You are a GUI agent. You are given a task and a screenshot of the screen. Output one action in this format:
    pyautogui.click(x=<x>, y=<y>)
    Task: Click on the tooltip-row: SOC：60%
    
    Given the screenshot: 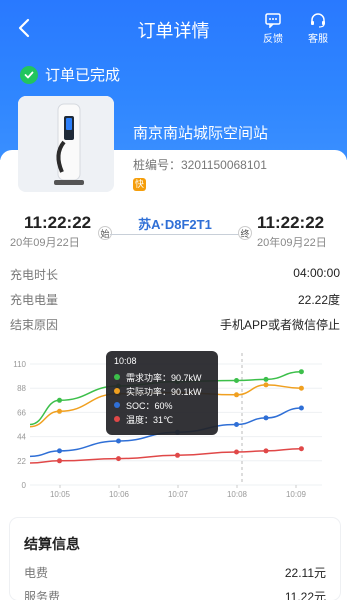 What is the action you would take?
    pyautogui.click(x=162, y=405)
    